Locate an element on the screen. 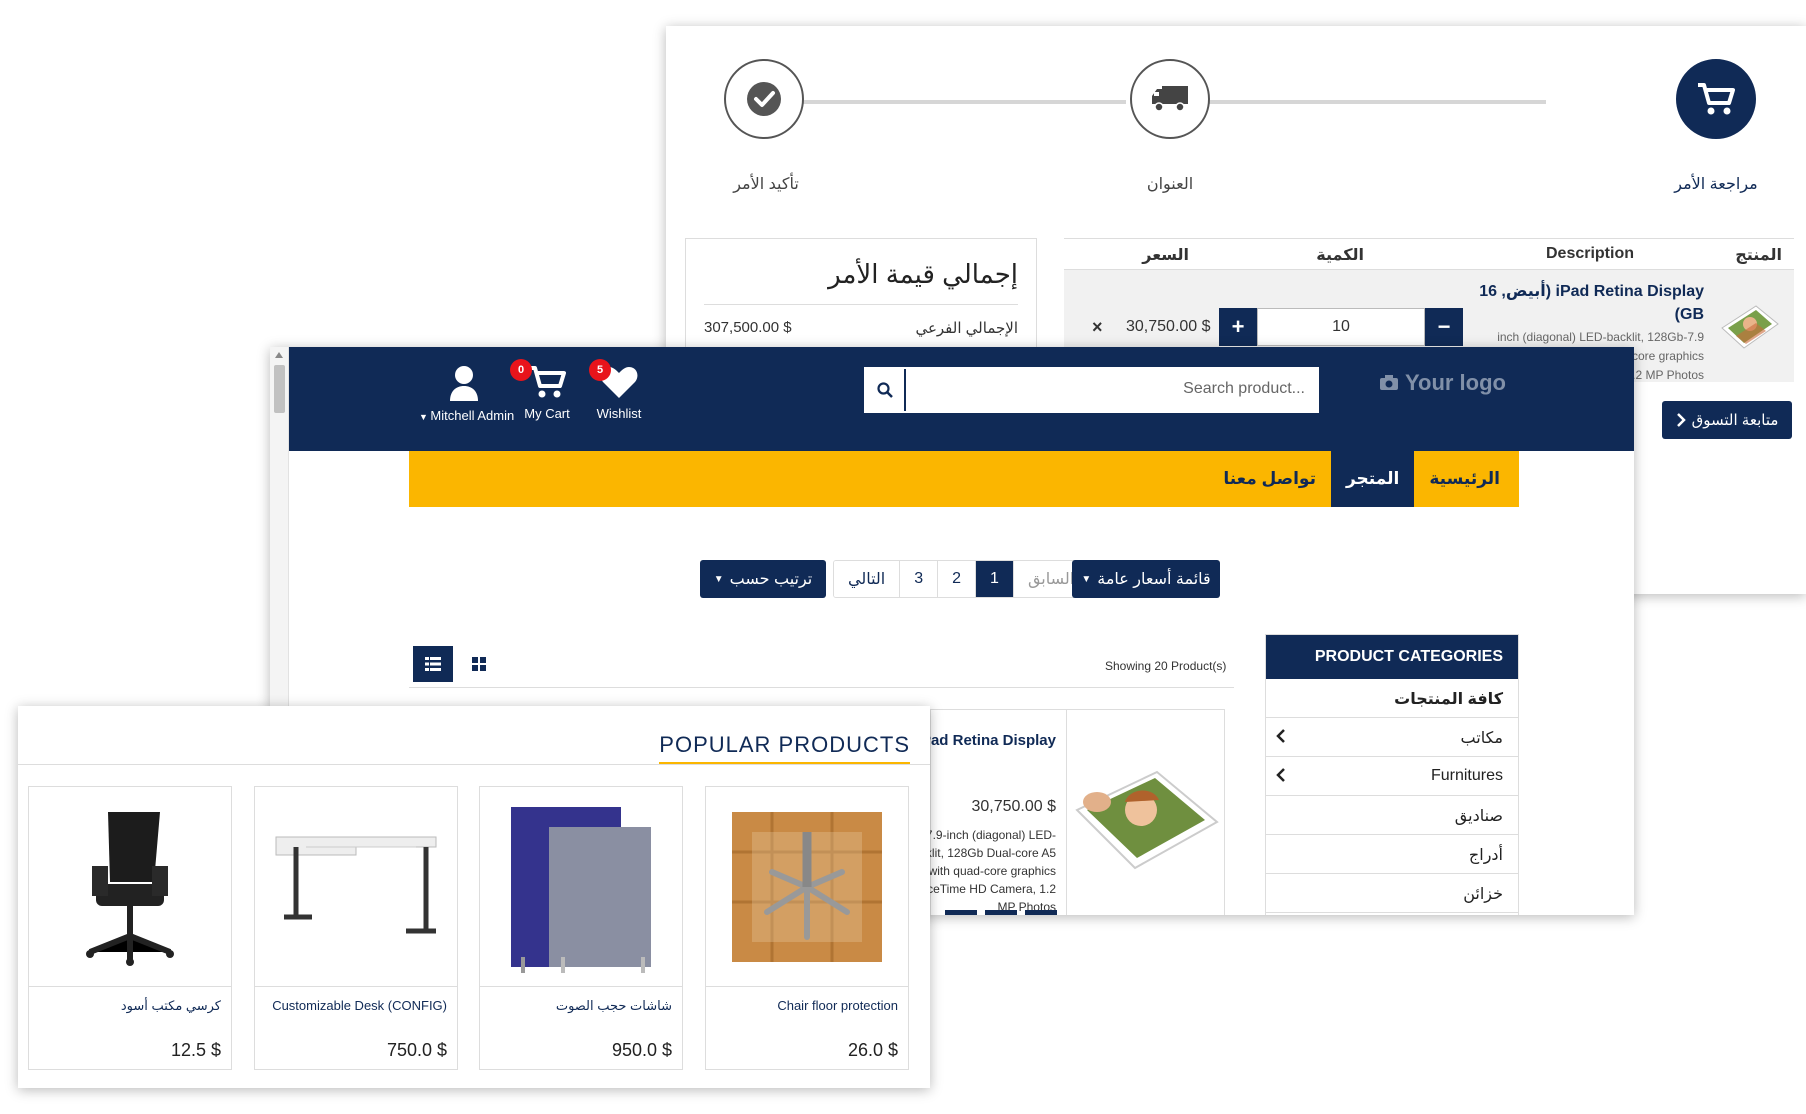 This screenshot has width=1806, height=1114. popular-product-card: كرسي مكتب أسود 12.5 $ is located at coordinates (130, 928).